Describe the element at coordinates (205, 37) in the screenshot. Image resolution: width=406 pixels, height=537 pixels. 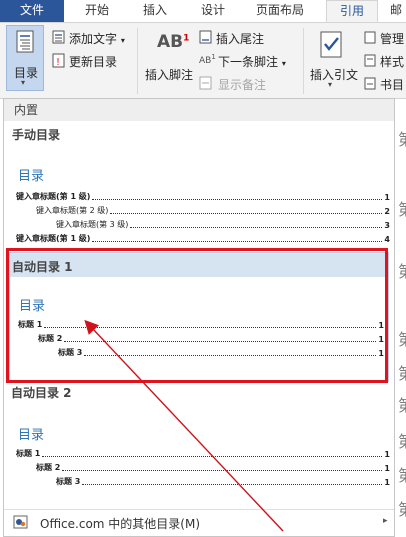
I see `insert-endnote-icon` at that location.